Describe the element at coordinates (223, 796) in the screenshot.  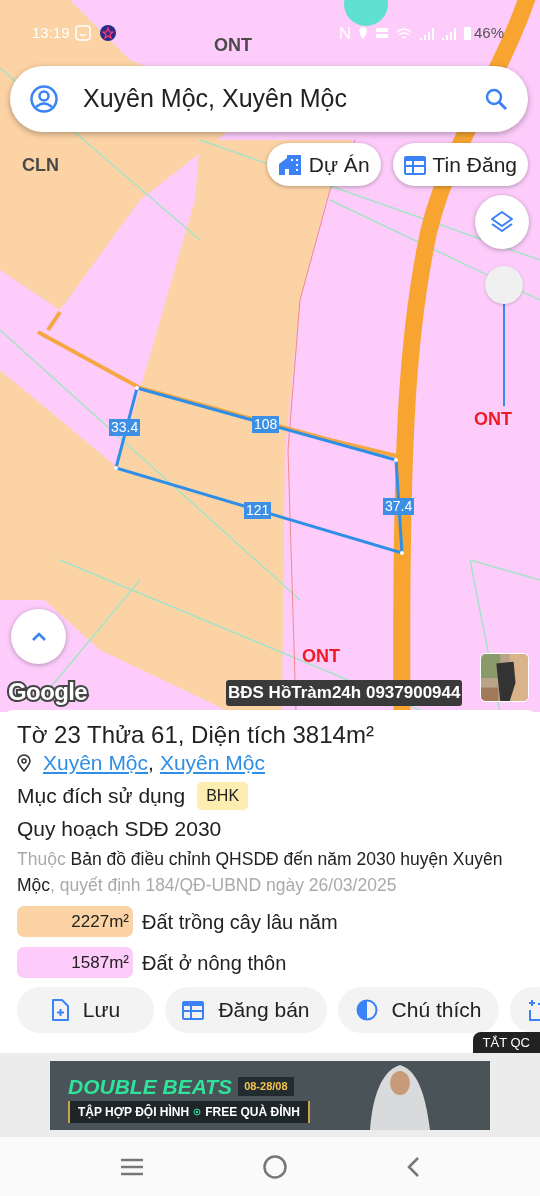
I see `purpose-code: BHK` at that location.